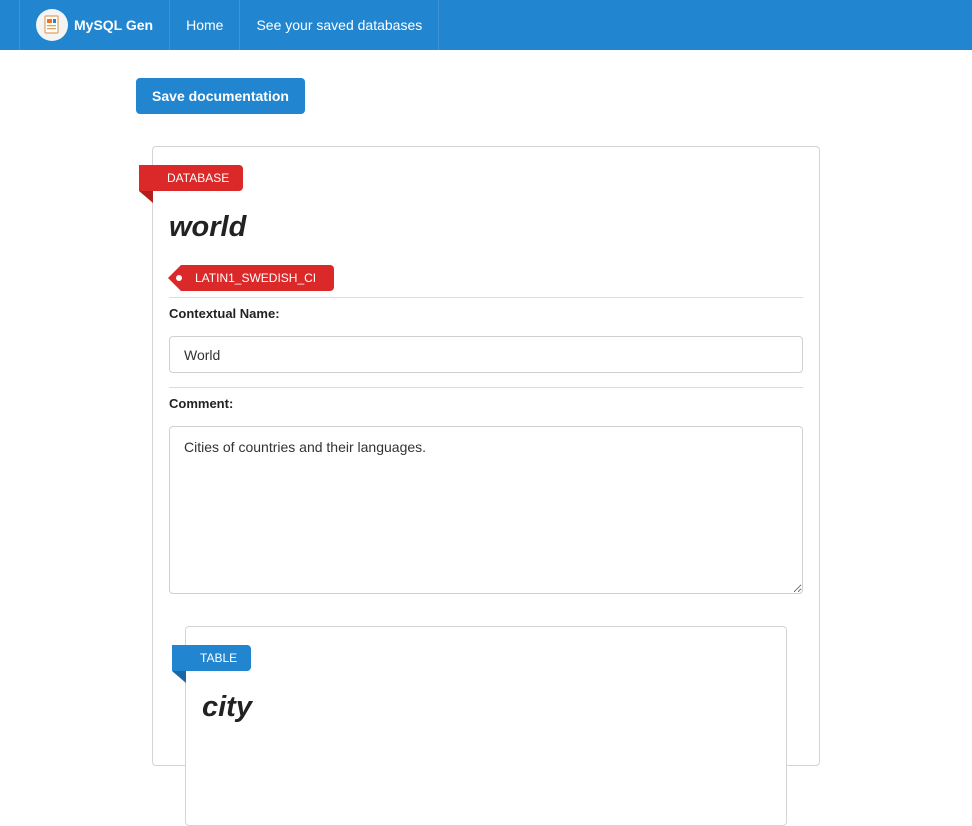 The width and height of the screenshot is (972, 826). Describe the element at coordinates (205, 25) in the screenshot. I see `nav-home: Home` at that location.